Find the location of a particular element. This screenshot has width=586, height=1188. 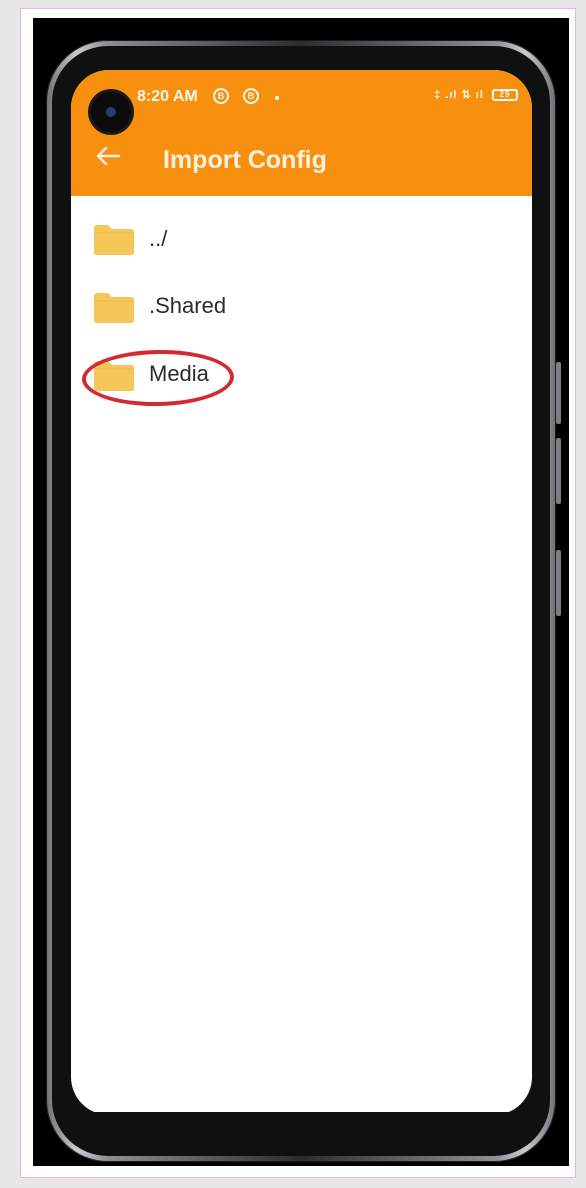

front-camera is located at coordinates (111, 112).